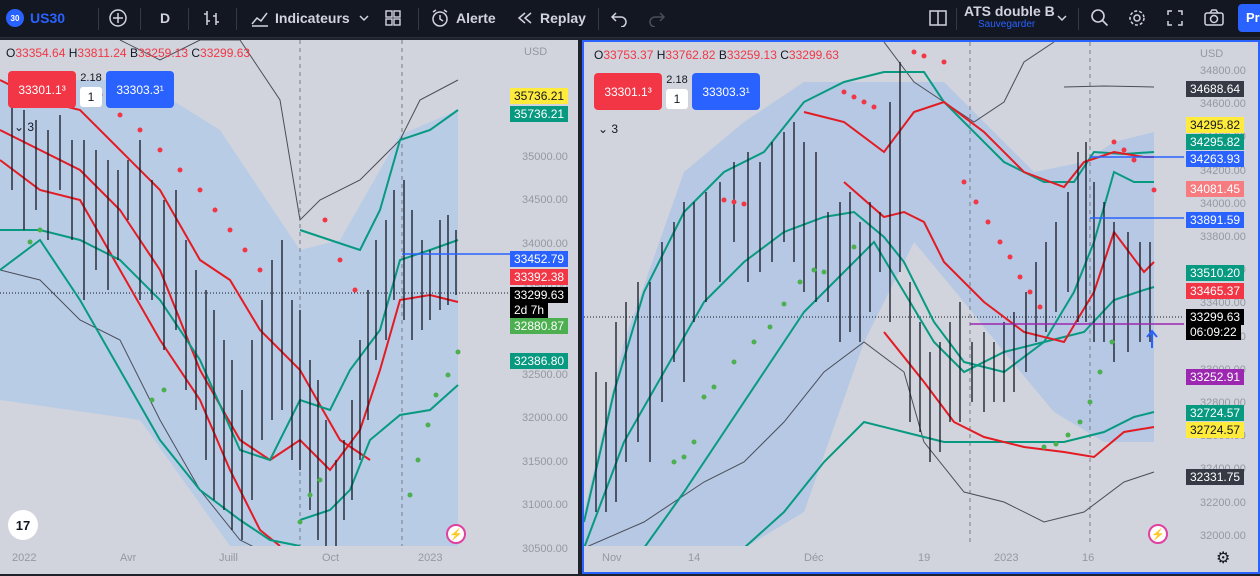  Describe the element at coordinates (1215, 220) in the screenshot. I see `price-tag: 33891.59` at that location.